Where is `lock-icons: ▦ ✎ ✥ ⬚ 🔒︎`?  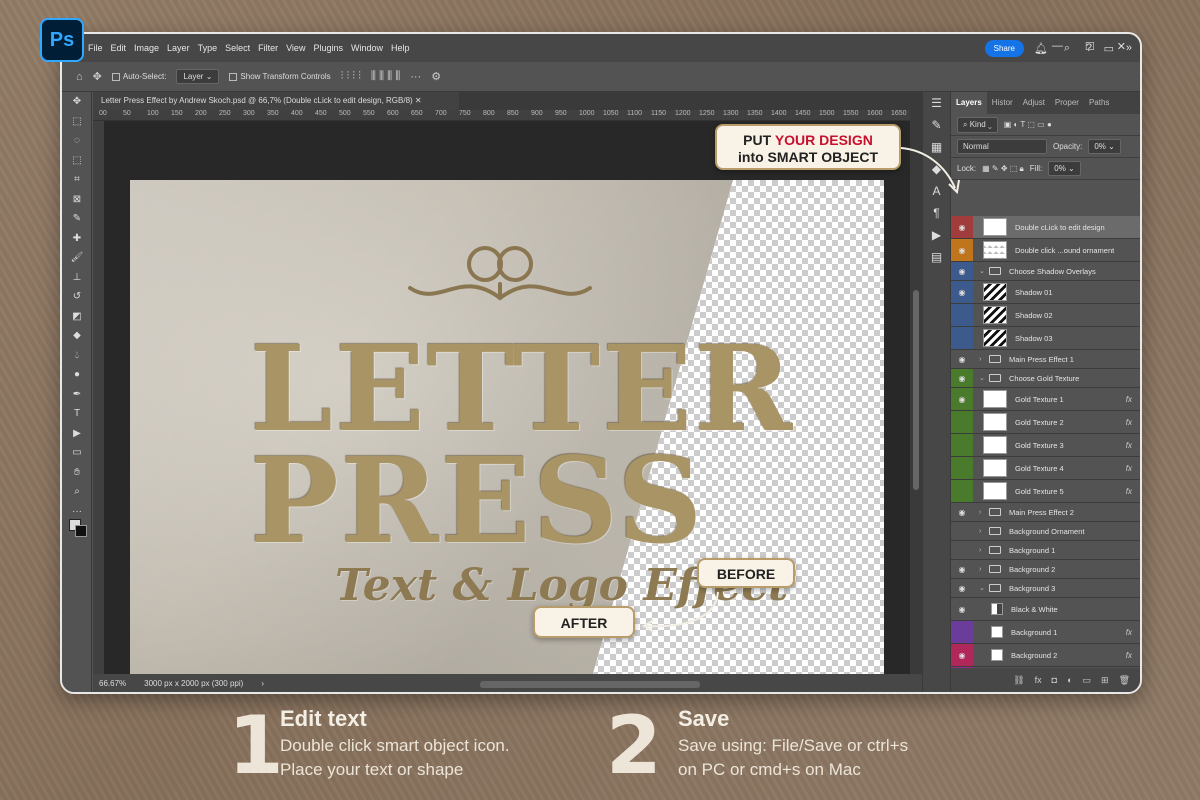 lock-icons: ▦ ✎ ✥ ⬚ 🔒︎ is located at coordinates (1003, 169).